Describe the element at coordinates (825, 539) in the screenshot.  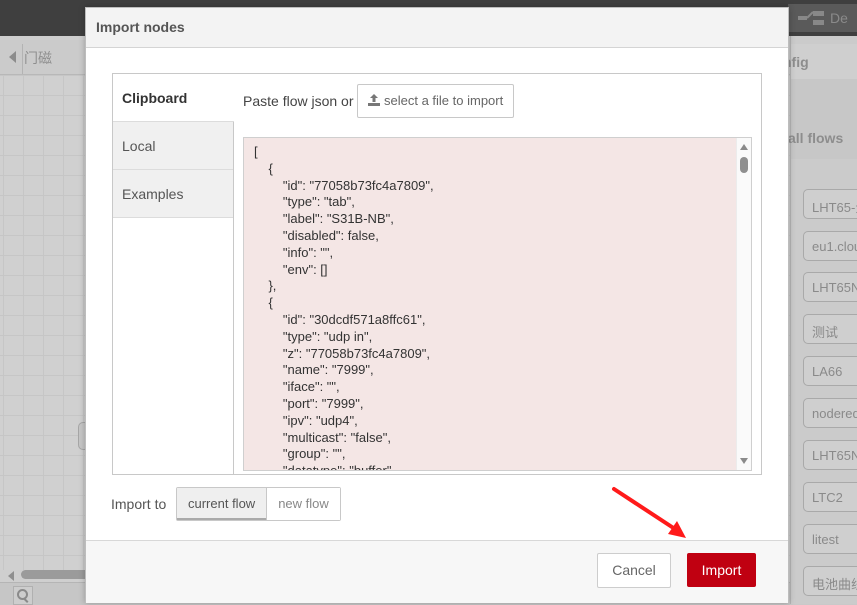
I see `flow-item-label: litest` at that location.